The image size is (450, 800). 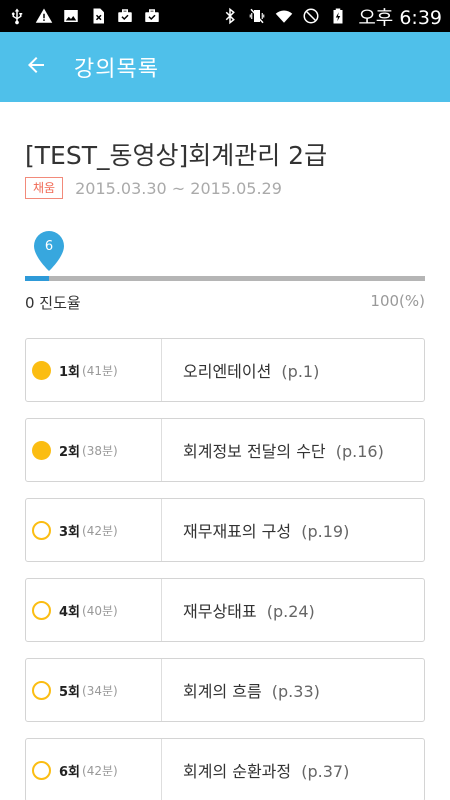 What do you see at coordinates (49, 246) in the screenshot?
I see `progress-value: 6` at bounding box center [49, 246].